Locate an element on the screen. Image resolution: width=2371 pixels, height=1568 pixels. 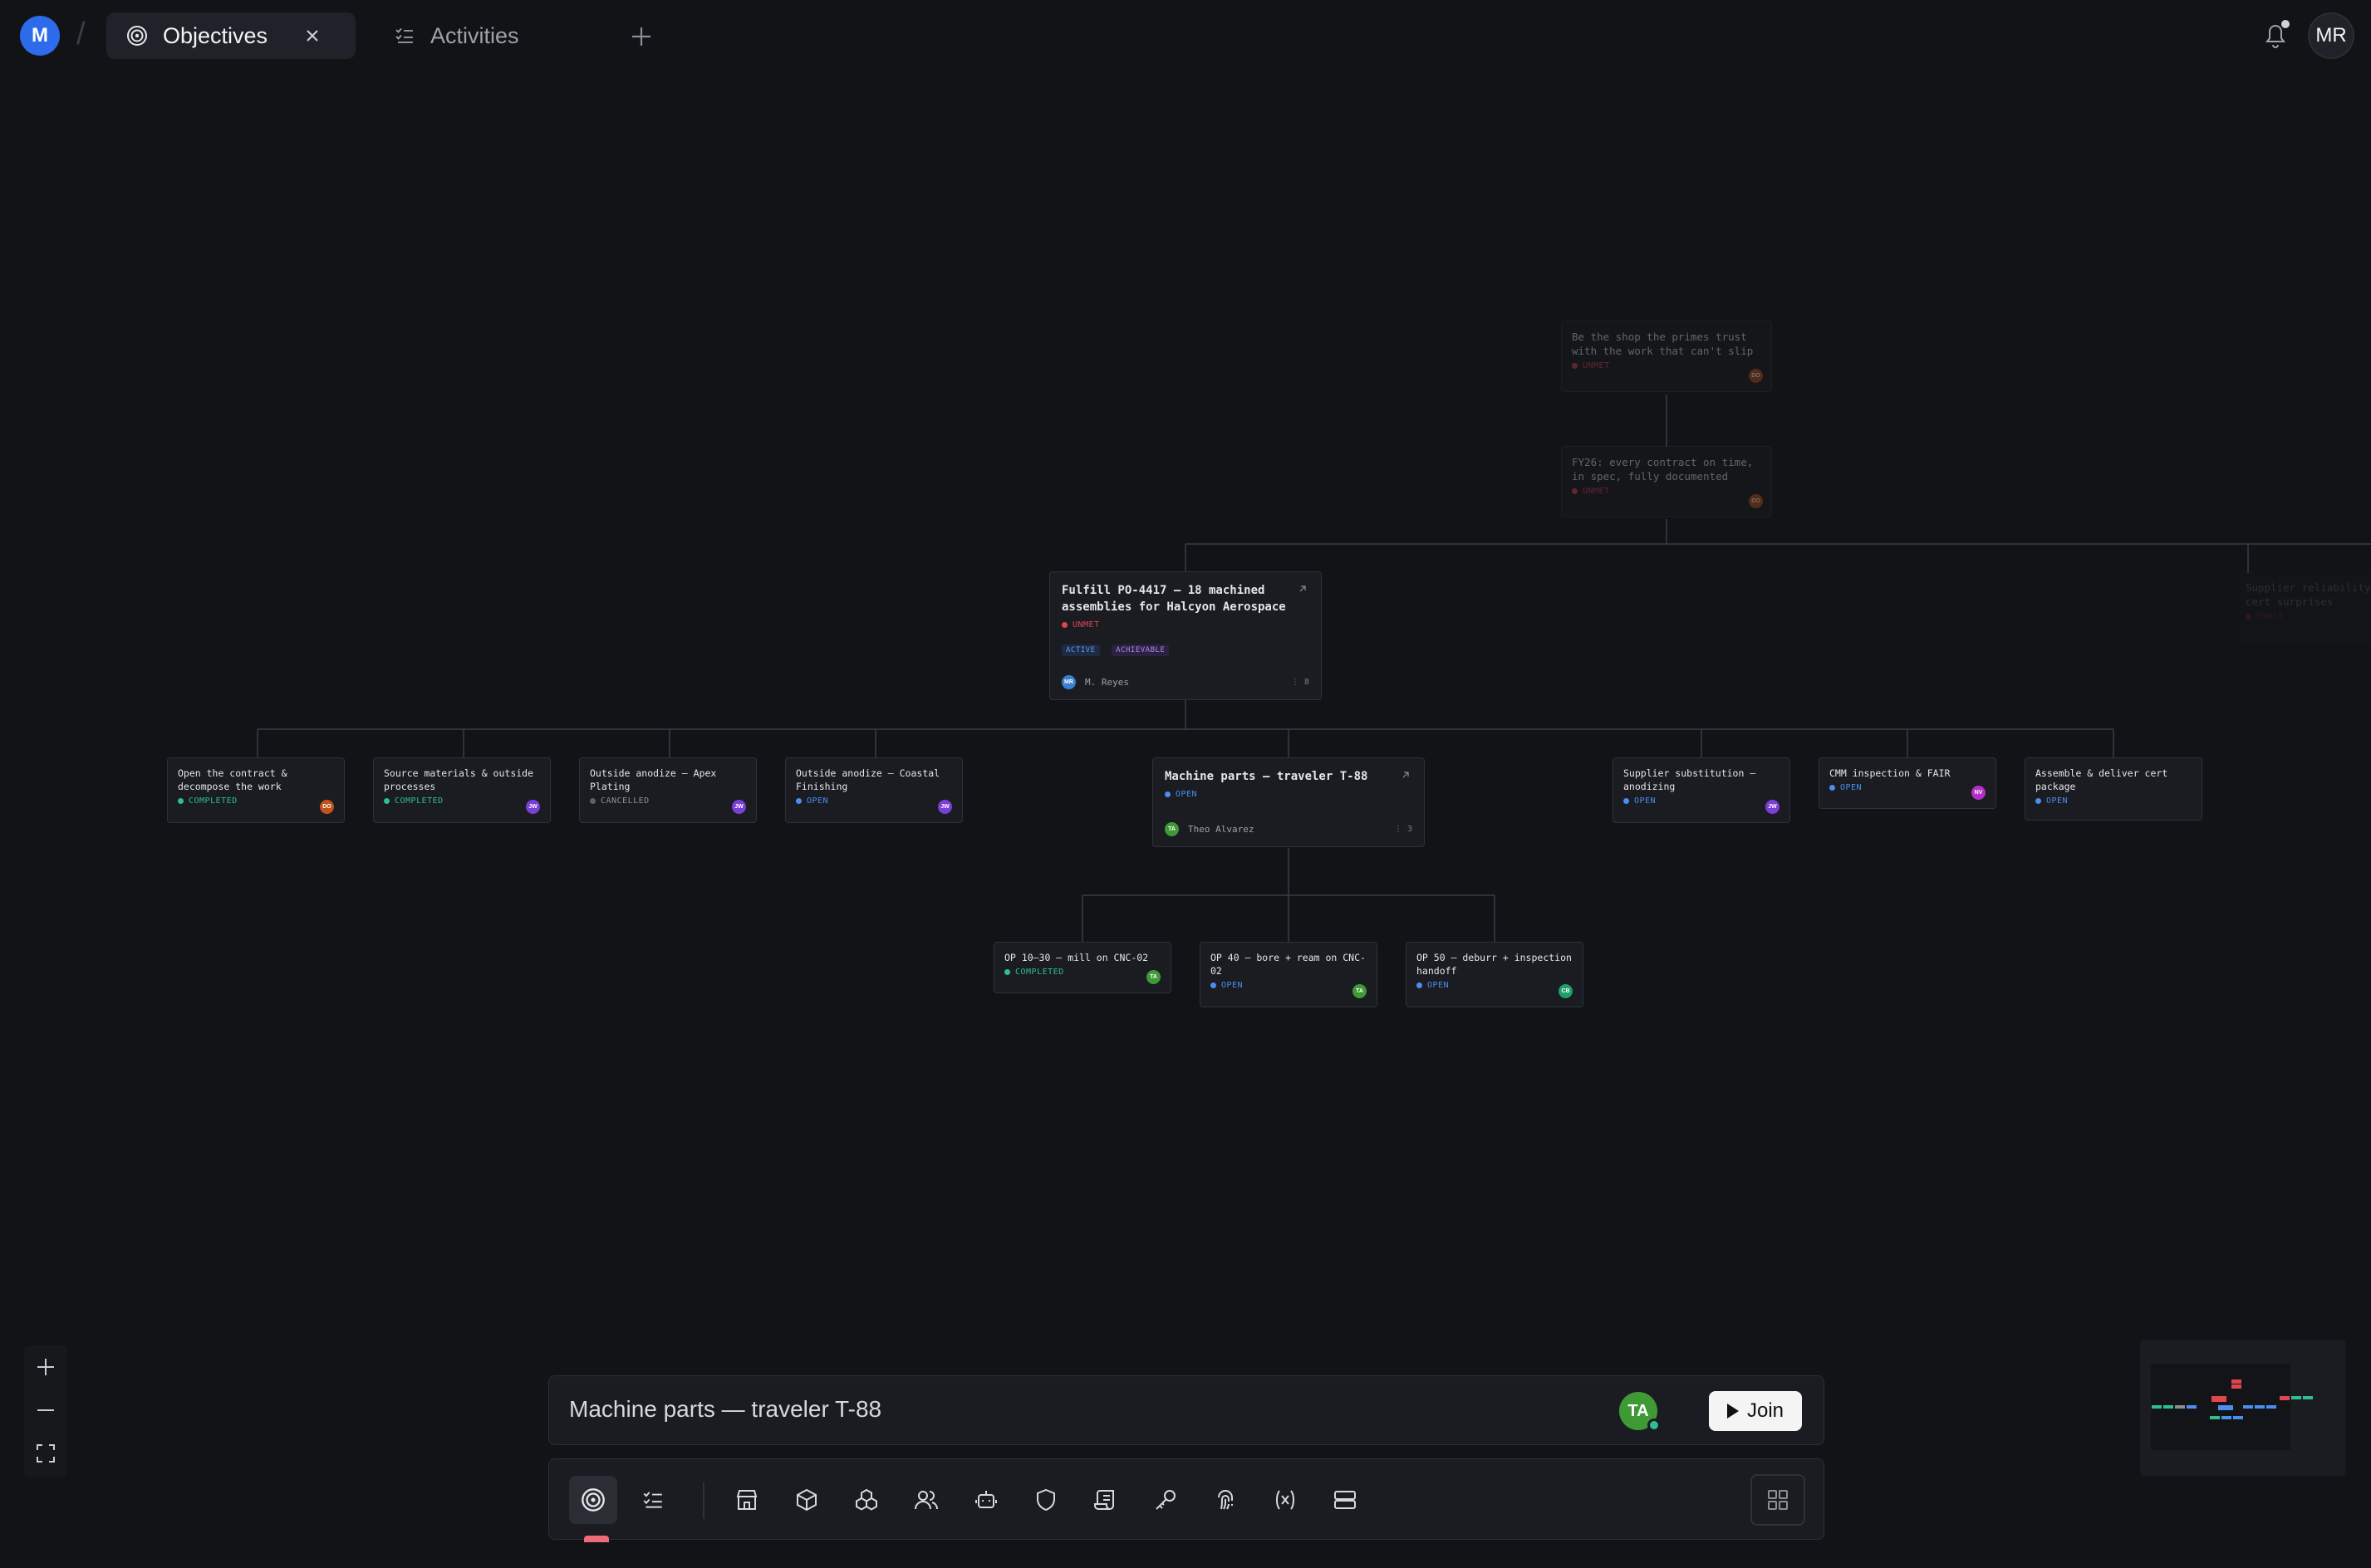
grid-icon is located at coordinates (1778, 1500).